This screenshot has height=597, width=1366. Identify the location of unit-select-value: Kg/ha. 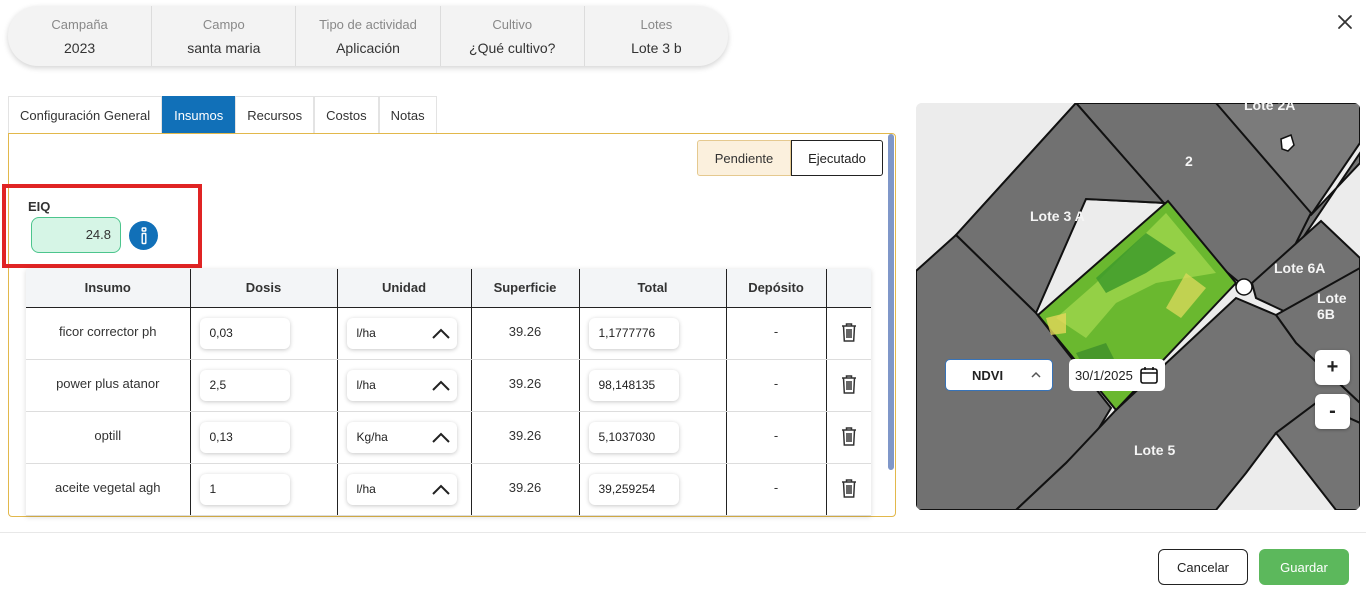
(372, 436).